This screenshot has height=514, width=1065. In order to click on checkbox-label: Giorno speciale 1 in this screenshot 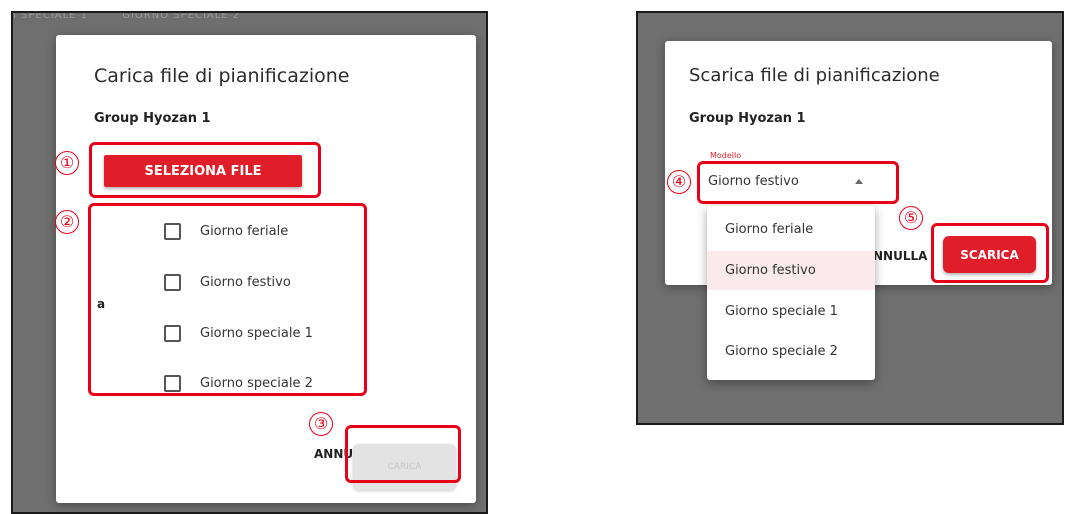, I will do `click(256, 333)`.